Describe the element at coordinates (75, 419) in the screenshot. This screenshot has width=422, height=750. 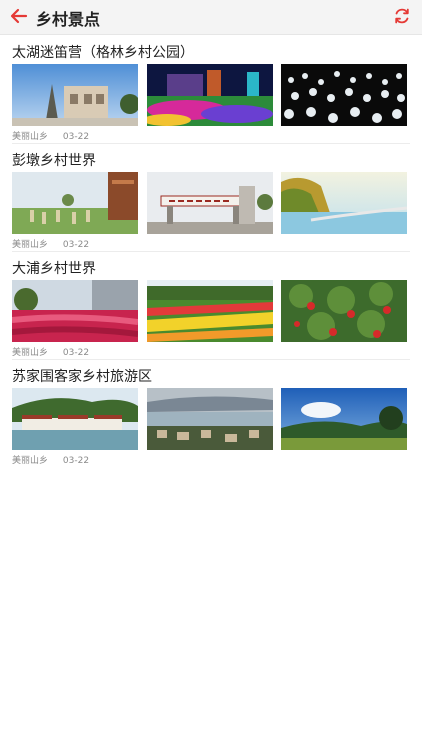
I see `spot-photo-hakka-village` at that location.